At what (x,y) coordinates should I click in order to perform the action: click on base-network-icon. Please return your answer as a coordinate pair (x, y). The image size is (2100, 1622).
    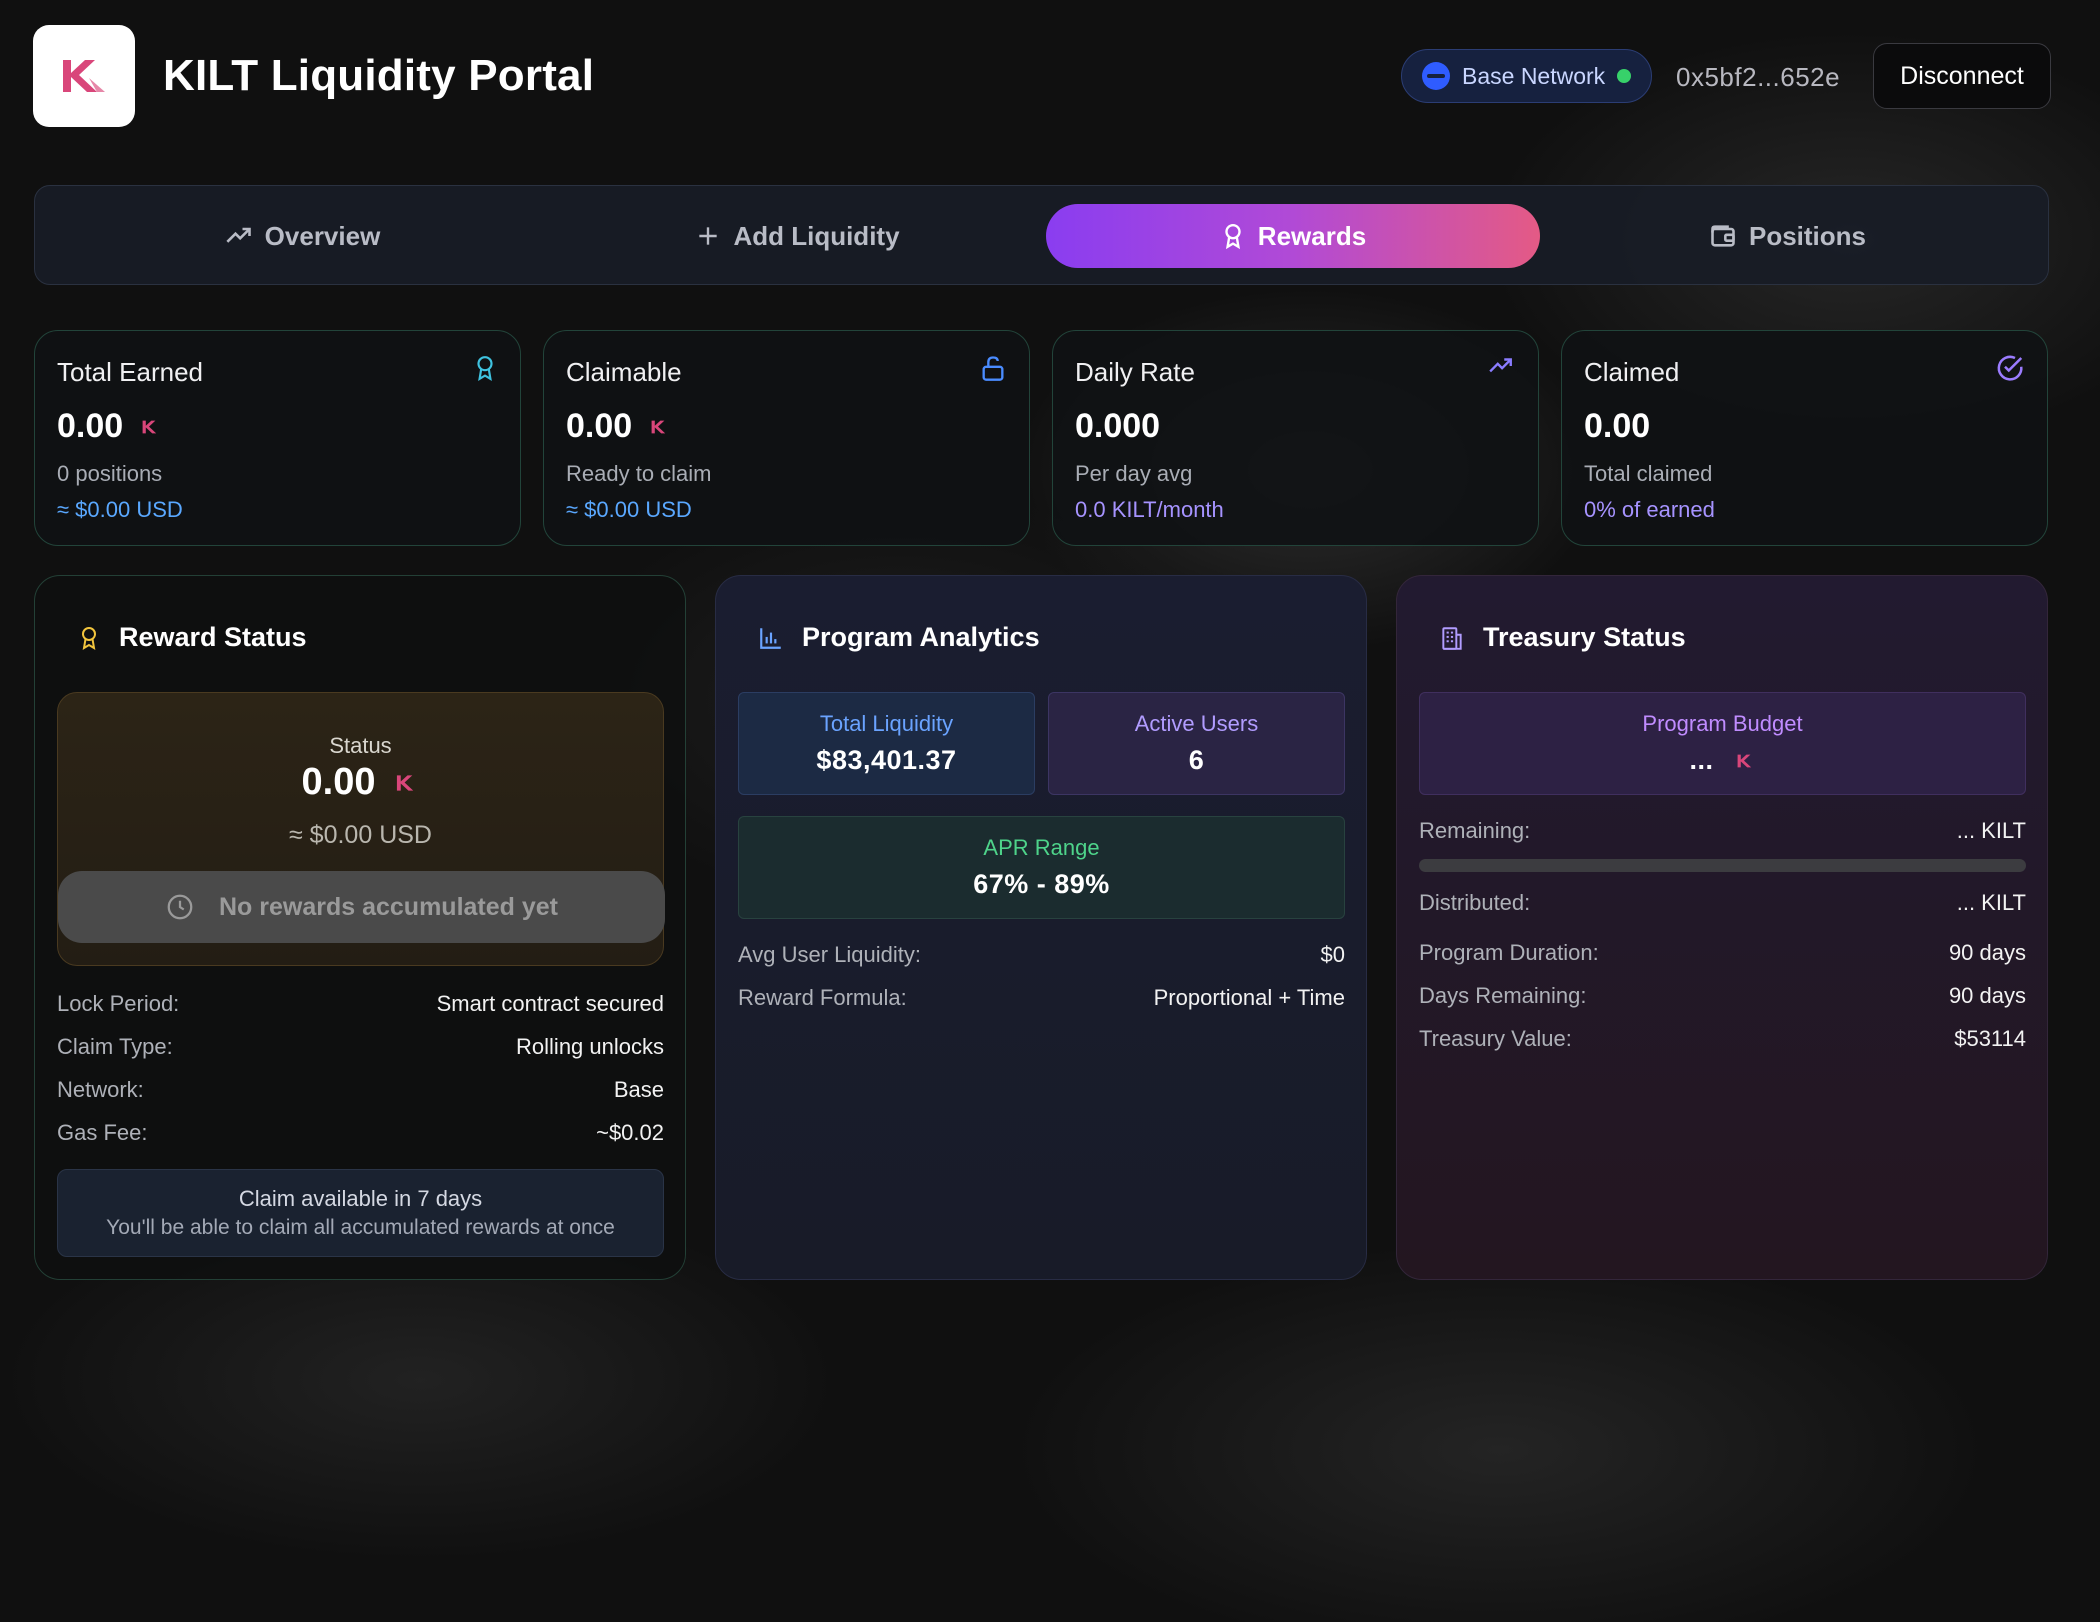
    Looking at the image, I should click on (1436, 76).